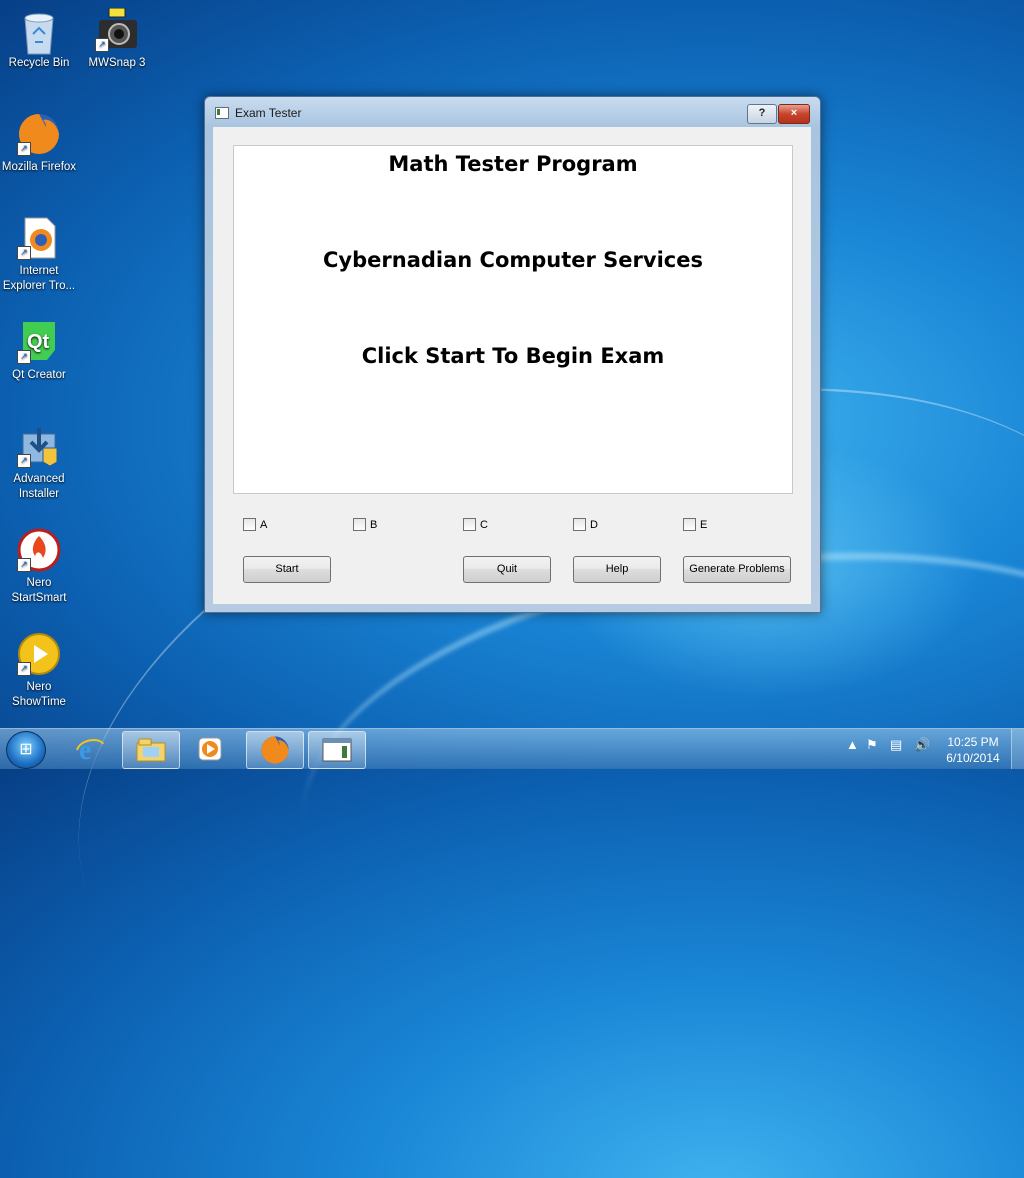 This screenshot has height=1178, width=1024. Describe the element at coordinates (513, 260) in the screenshot. I see `company-name: Cybernadian Computer Services` at that location.